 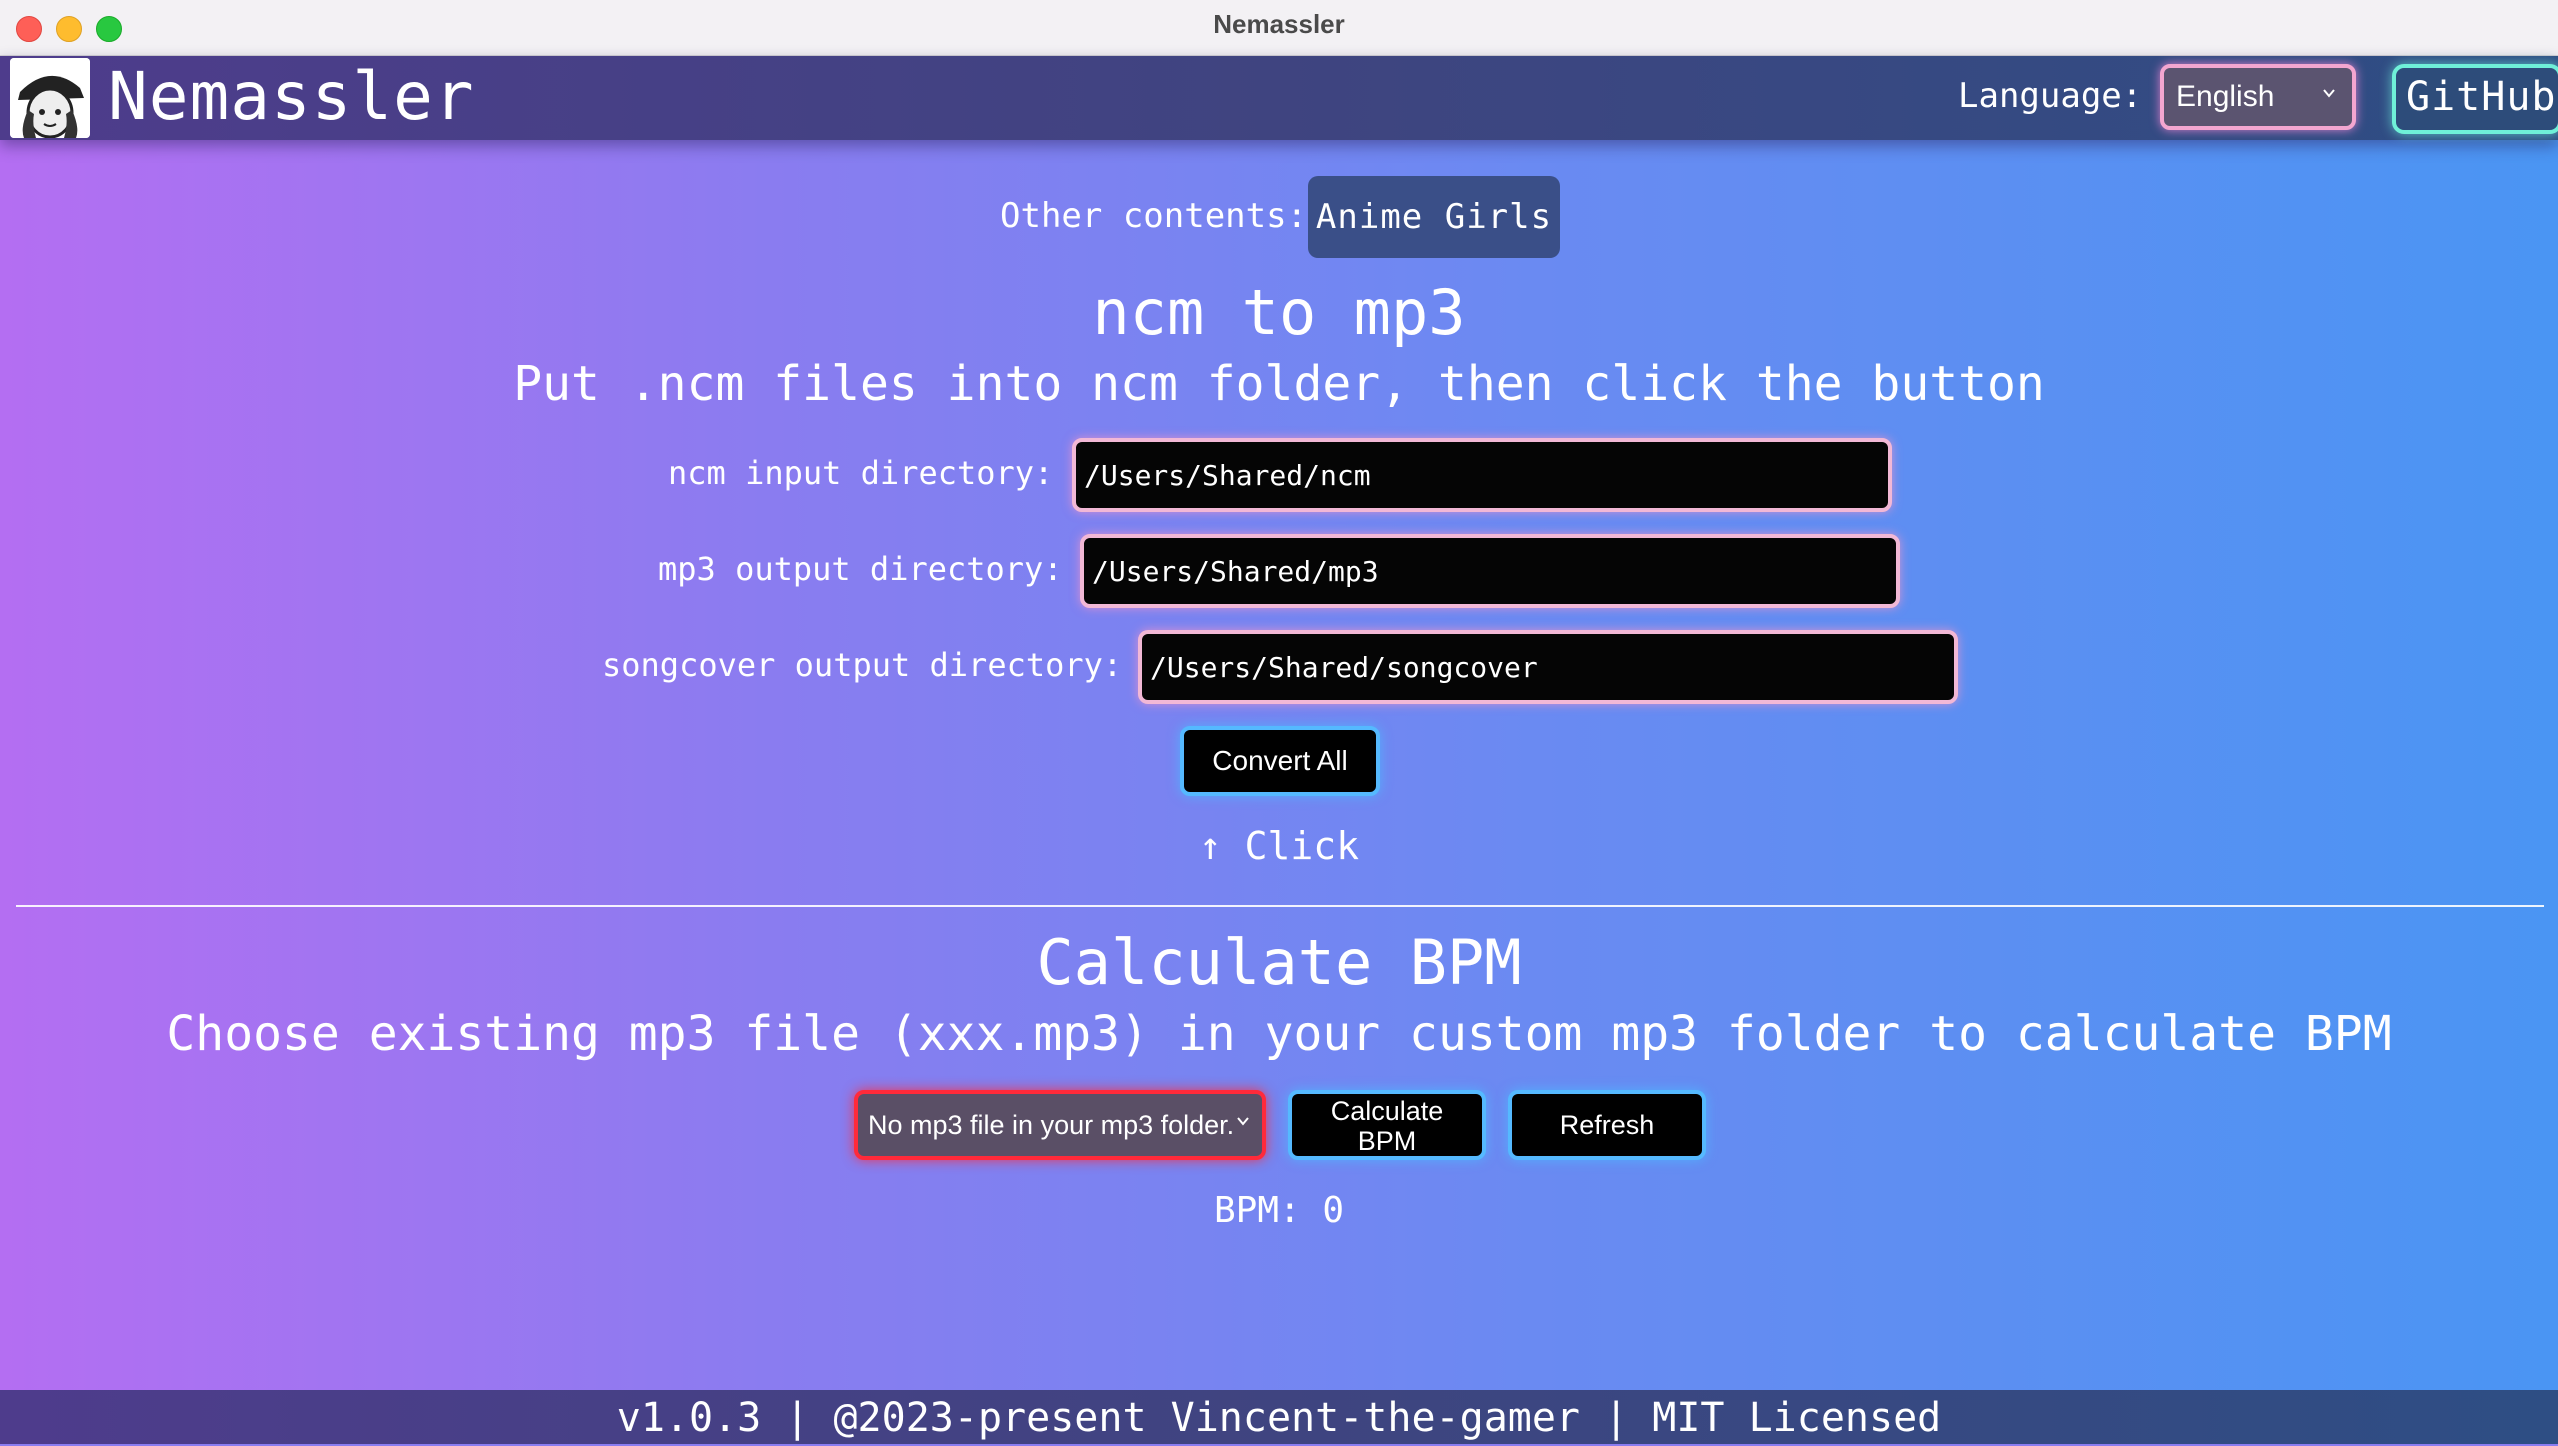 What do you see at coordinates (2225, 96) in the screenshot?
I see `language-select-value: English` at bounding box center [2225, 96].